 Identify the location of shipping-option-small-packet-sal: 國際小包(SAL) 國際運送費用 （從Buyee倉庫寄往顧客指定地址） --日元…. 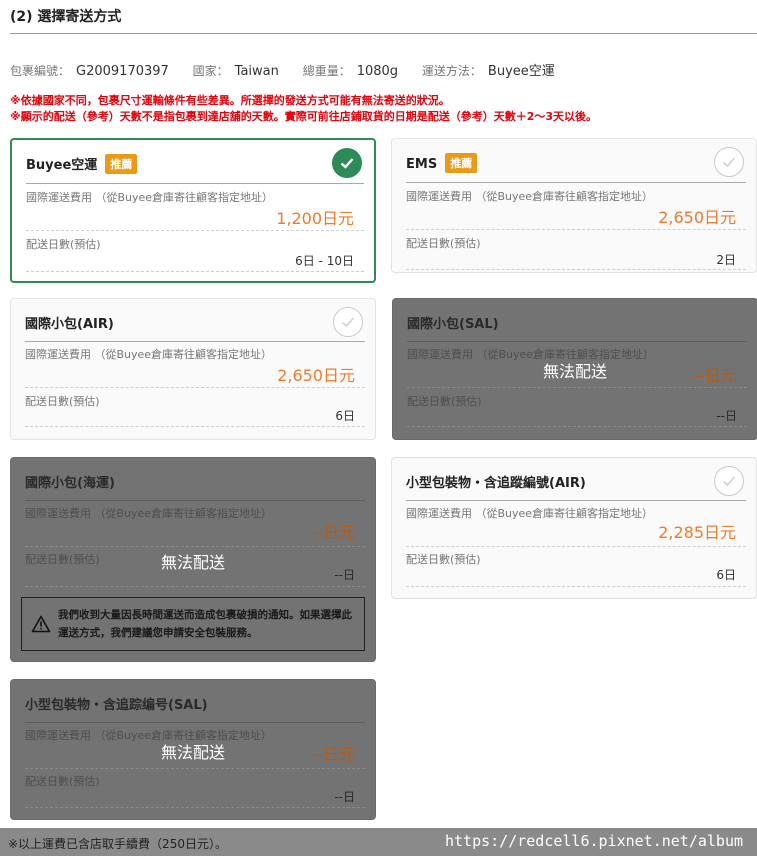
(574, 369).